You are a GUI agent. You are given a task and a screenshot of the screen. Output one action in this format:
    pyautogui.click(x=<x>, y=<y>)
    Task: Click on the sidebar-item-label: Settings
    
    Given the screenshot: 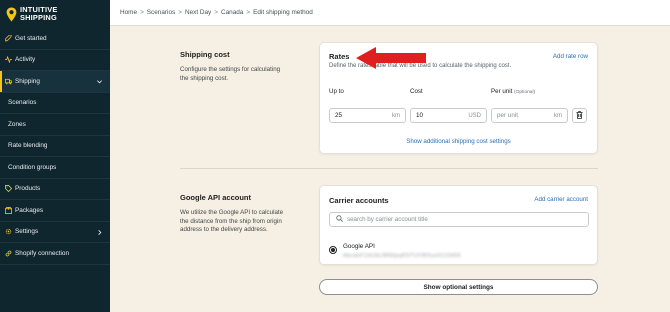 What is the action you would take?
    pyautogui.click(x=27, y=232)
    